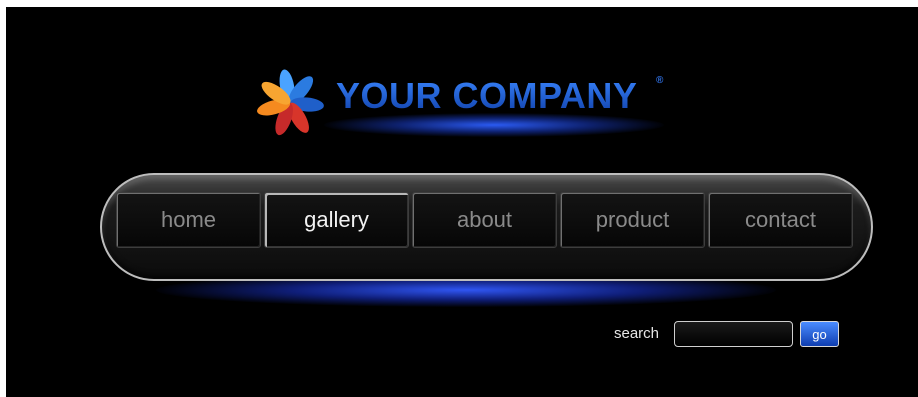 Image resolution: width=918 pixels, height=397 pixels. Describe the element at coordinates (290, 102) in the screenshot. I see `pinwheel-flower-logo-icon` at that location.